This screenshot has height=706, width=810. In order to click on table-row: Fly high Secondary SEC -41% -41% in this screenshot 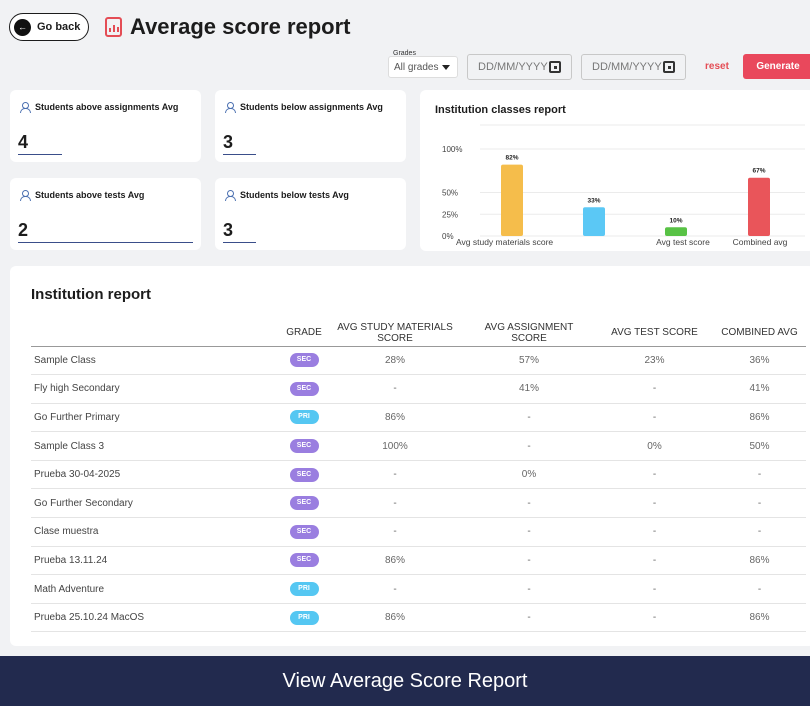, I will do `click(418, 389)`.